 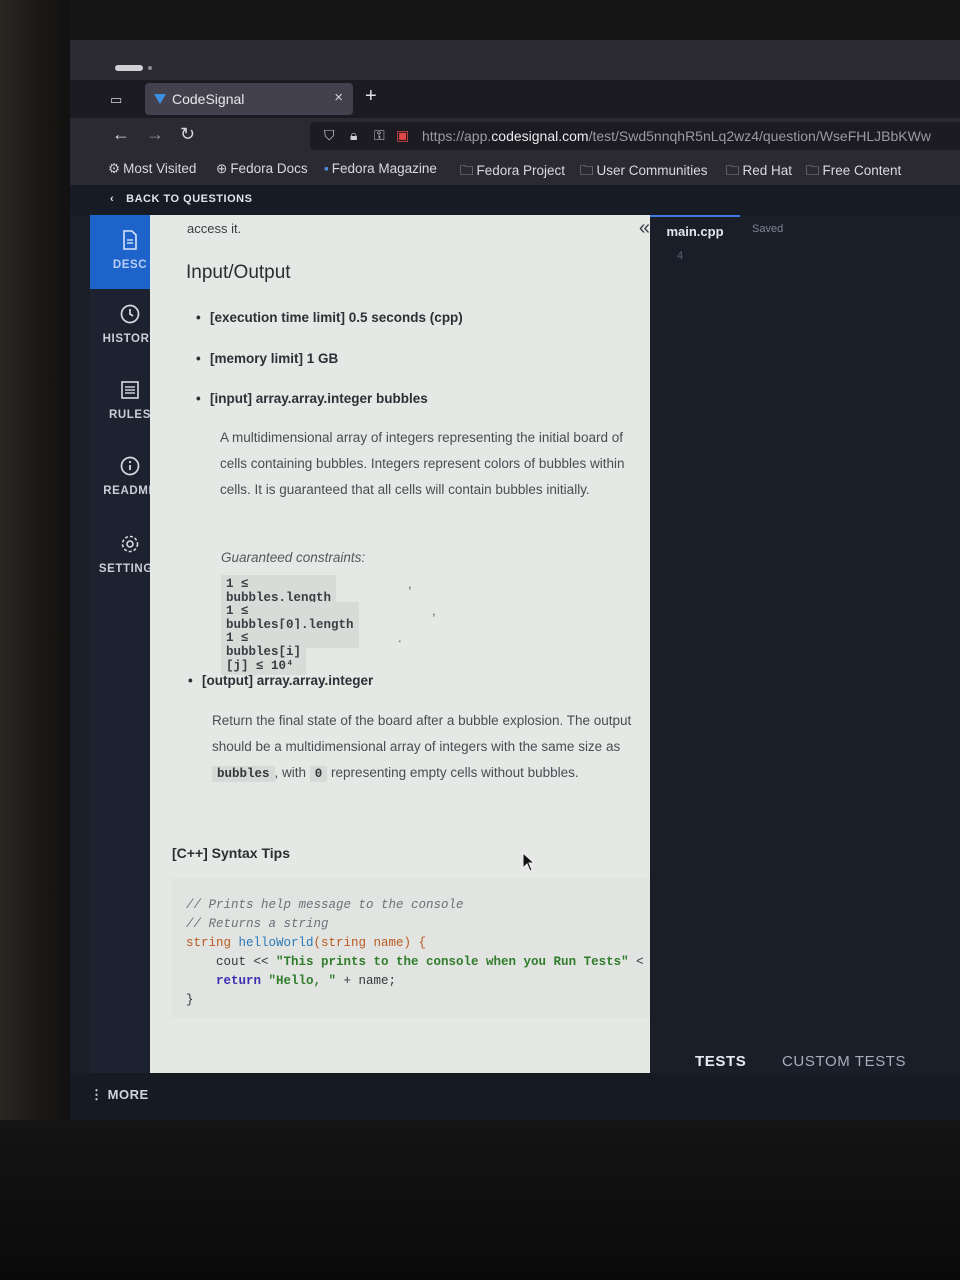 What do you see at coordinates (515, 99) in the screenshot?
I see `tab-bar: ▭ CodeSignal × +` at bounding box center [515, 99].